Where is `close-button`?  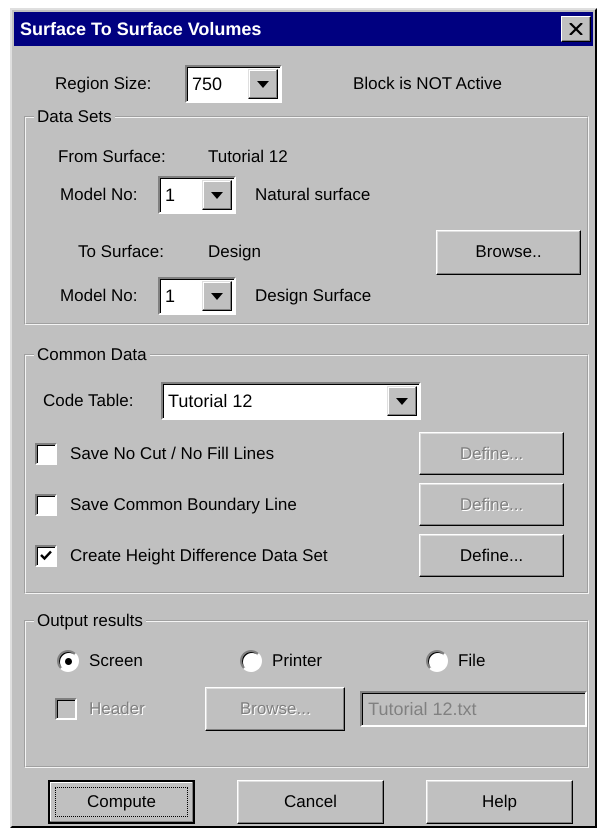 close-button is located at coordinates (576, 29).